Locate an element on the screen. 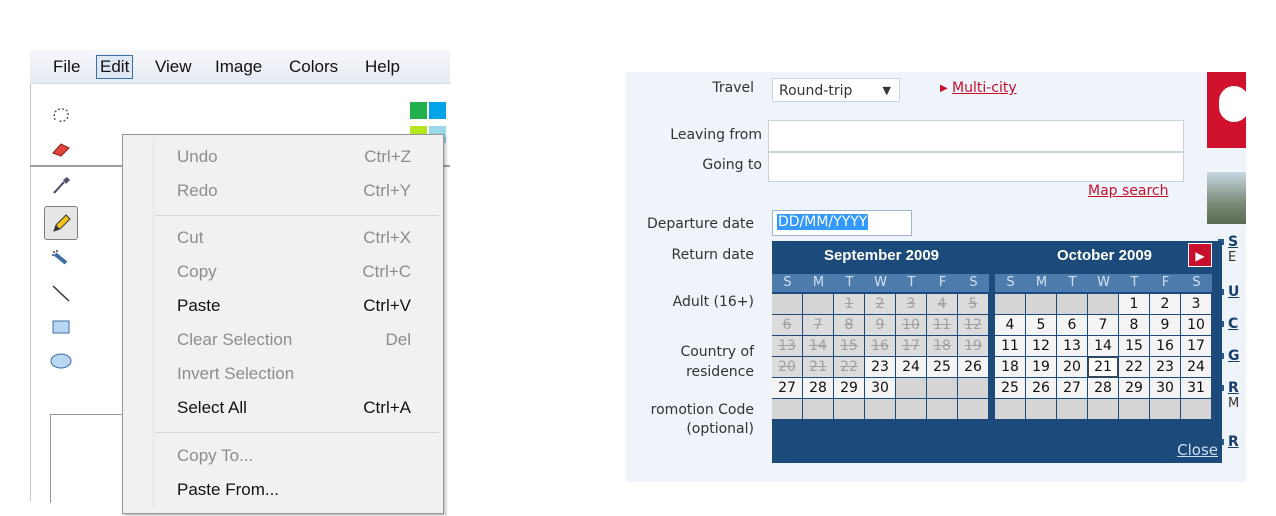 Image resolution: width=1276 pixels, height=516 pixels. menu-item-label: Cut is located at coordinates (190, 237).